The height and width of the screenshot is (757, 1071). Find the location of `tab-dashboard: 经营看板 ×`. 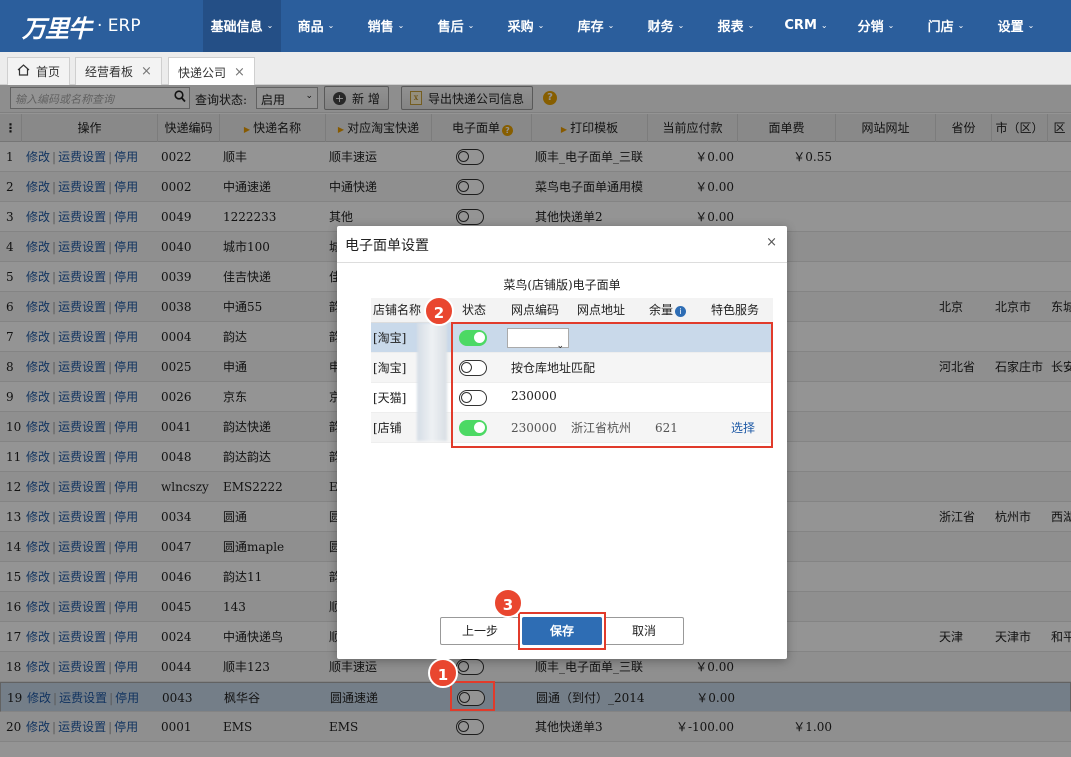

tab-dashboard: 经营看板 × is located at coordinates (118, 71).